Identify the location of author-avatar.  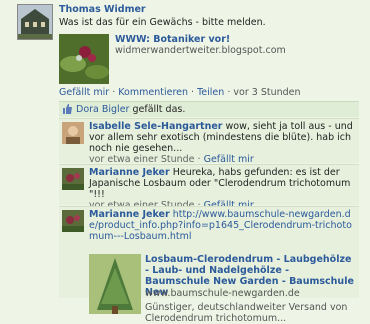
(35, 22).